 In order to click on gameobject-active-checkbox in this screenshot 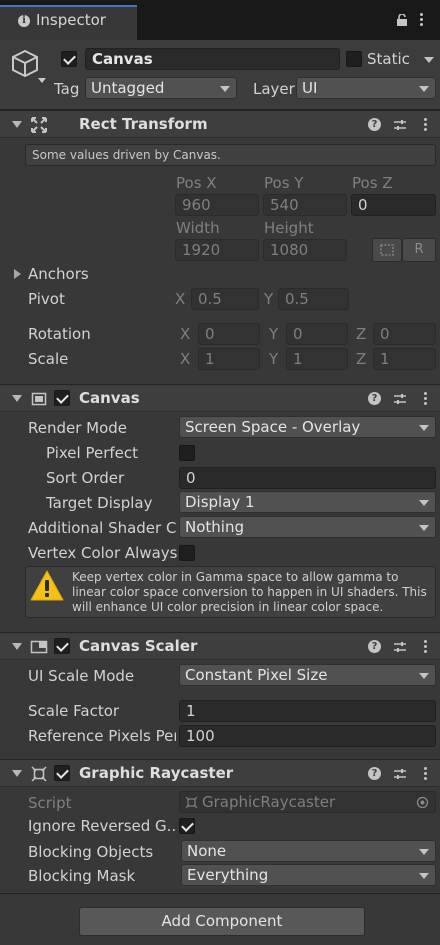, I will do `click(69, 59)`.